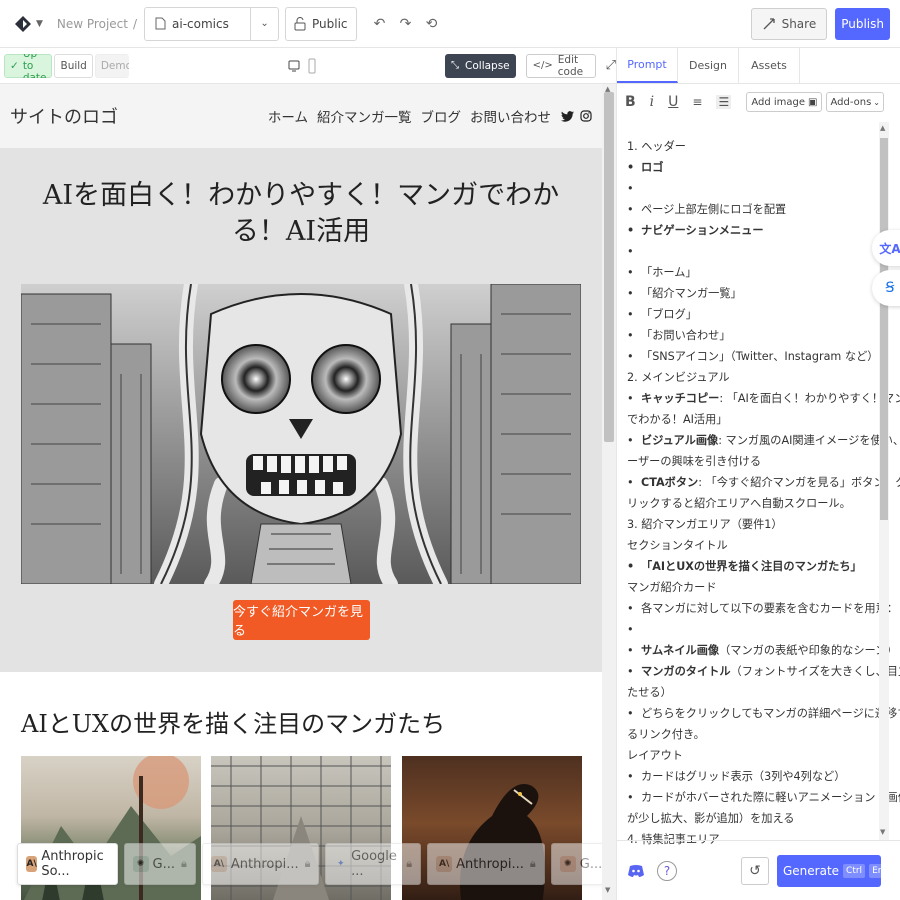 This screenshot has height=900, width=900. What do you see at coordinates (752, 230) in the screenshot?
I see `prompt-line: • ナビゲーションメニュー` at bounding box center [752, 230].